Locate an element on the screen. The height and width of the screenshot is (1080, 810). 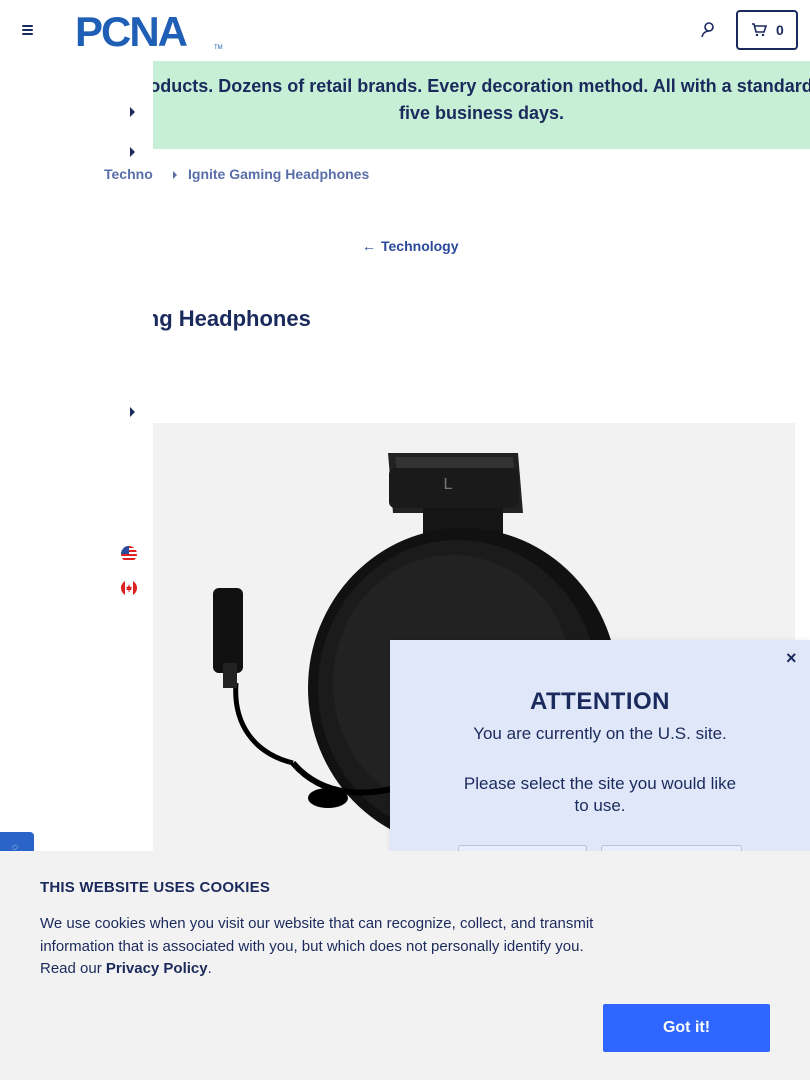
privacy-policy-link: Privacy Policy is located at coordinates (157, 968).